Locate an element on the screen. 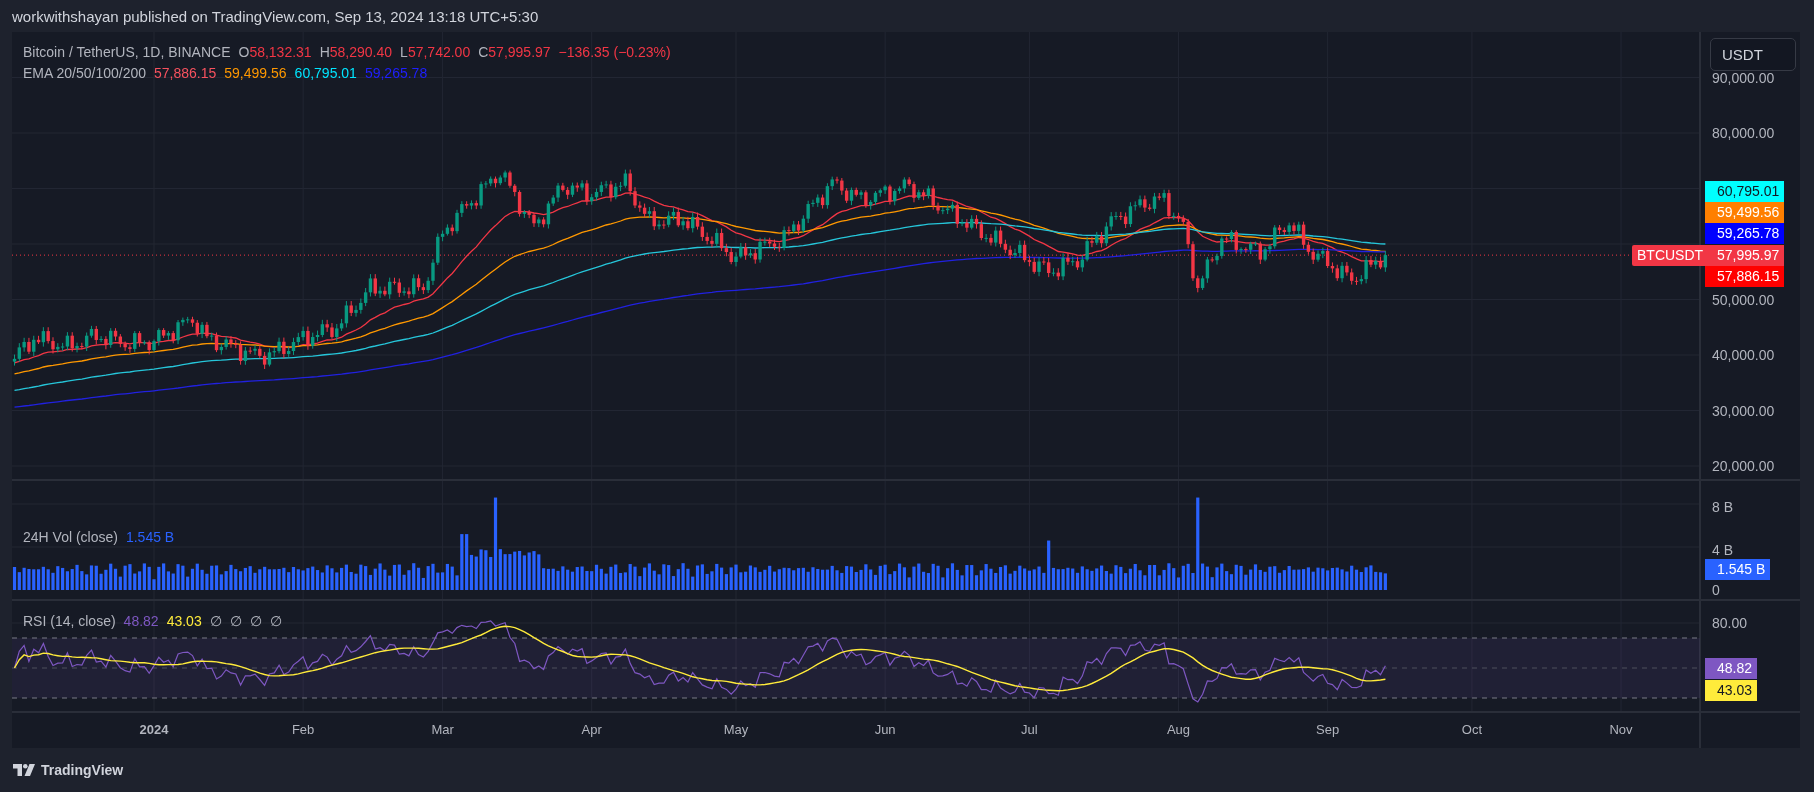 This screenshot has width=1814, height=792. time-label: May is located at coordinates (736, 729).